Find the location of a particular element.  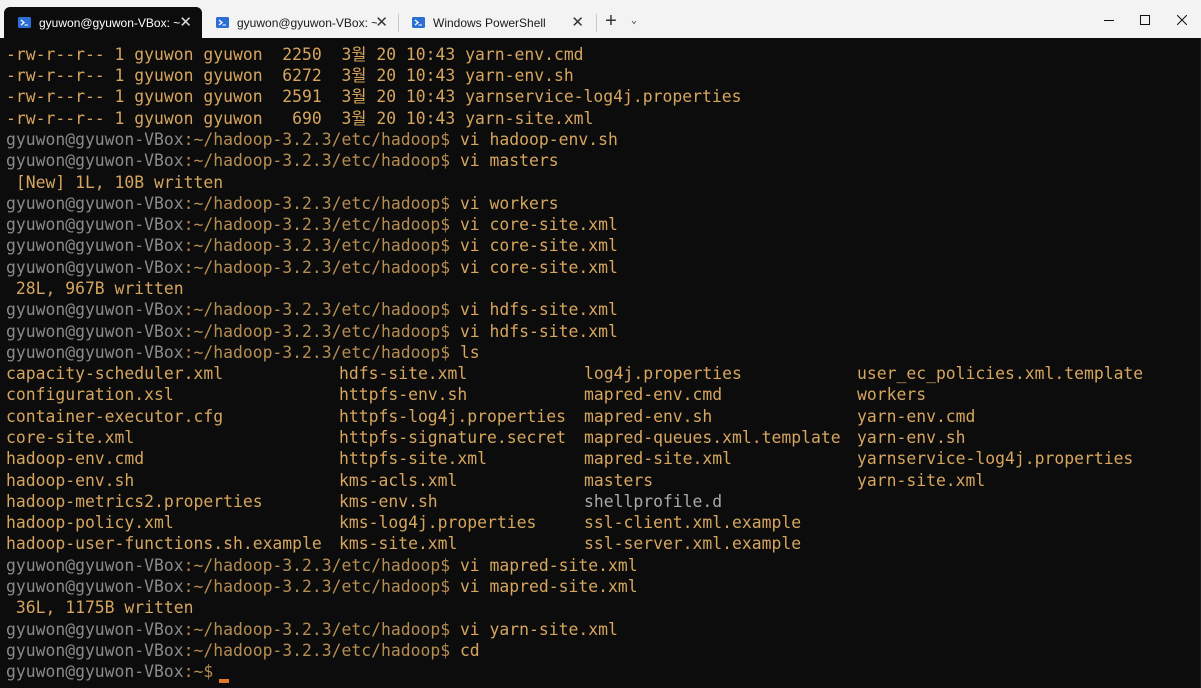

output-message: 28L, 967B written is located at coordinates (95, 288).